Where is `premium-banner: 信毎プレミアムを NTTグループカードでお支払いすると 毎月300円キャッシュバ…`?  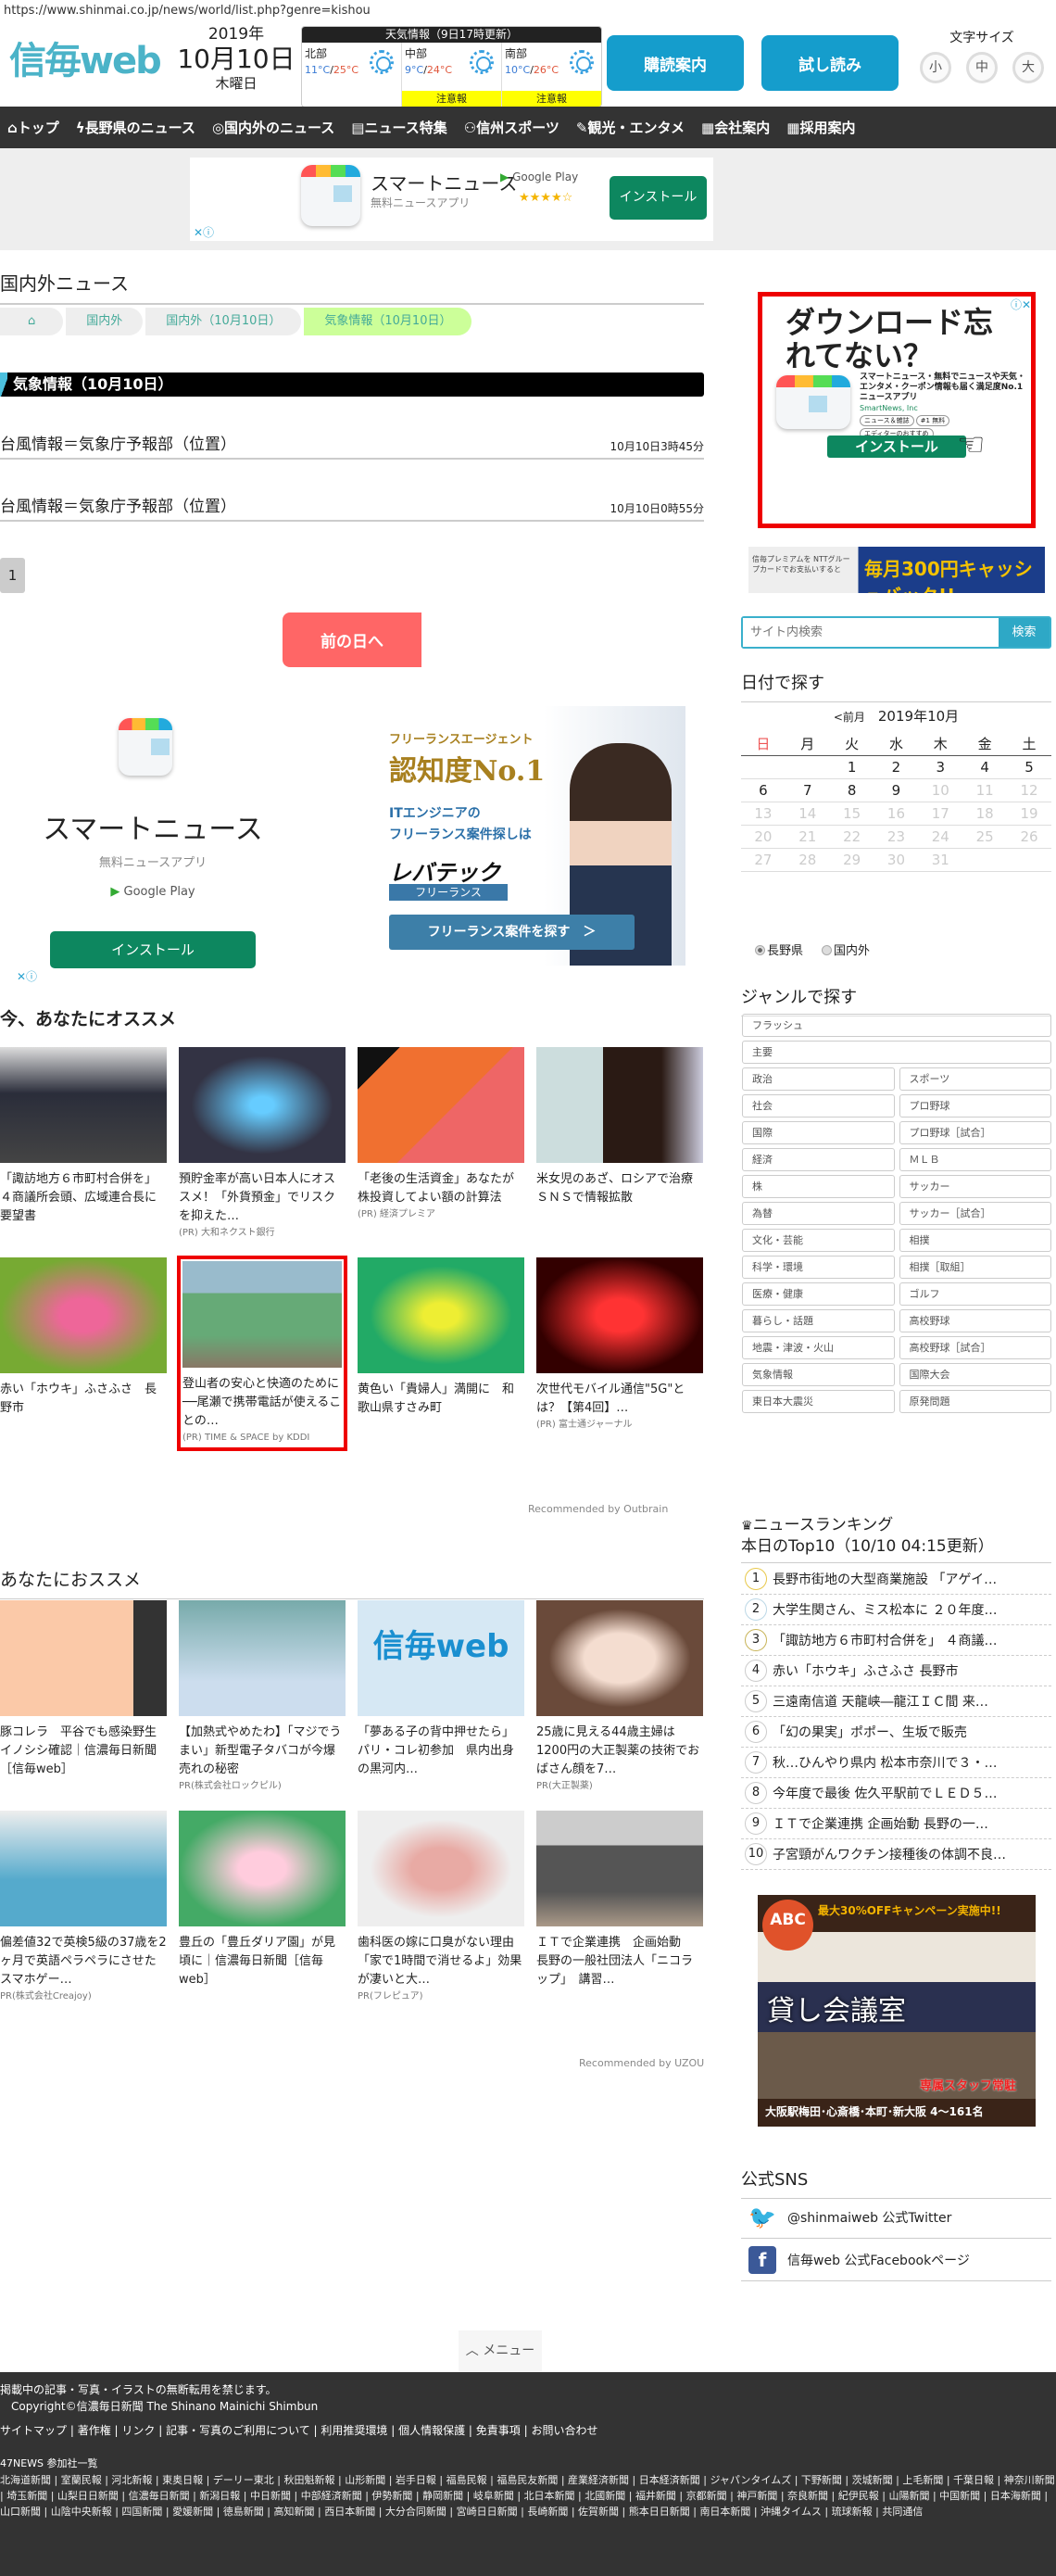 premium-banner: 信毎プレミアムを NTTグループカードでお支払いすると 毎月300円キャッシュバ… is located at coordinates (896, 570).